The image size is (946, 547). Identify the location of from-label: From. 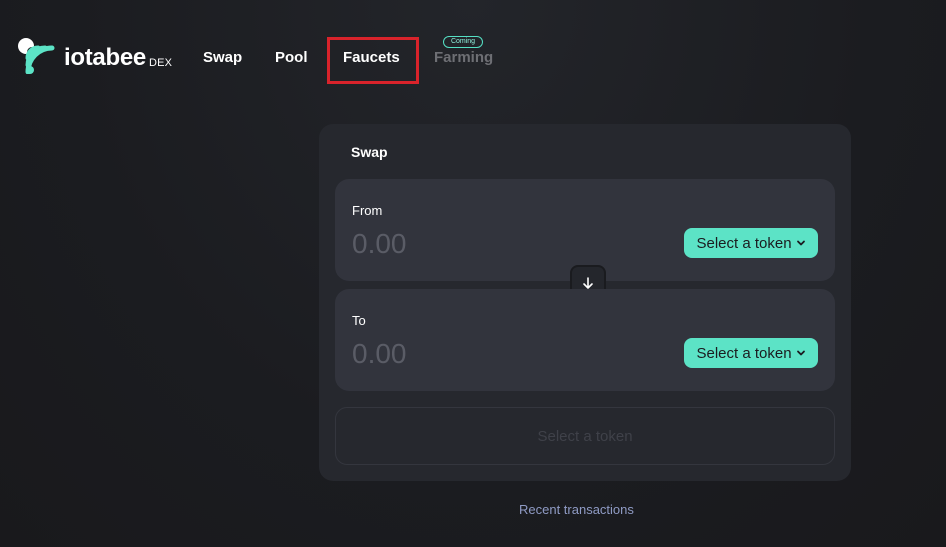
(367, 210).